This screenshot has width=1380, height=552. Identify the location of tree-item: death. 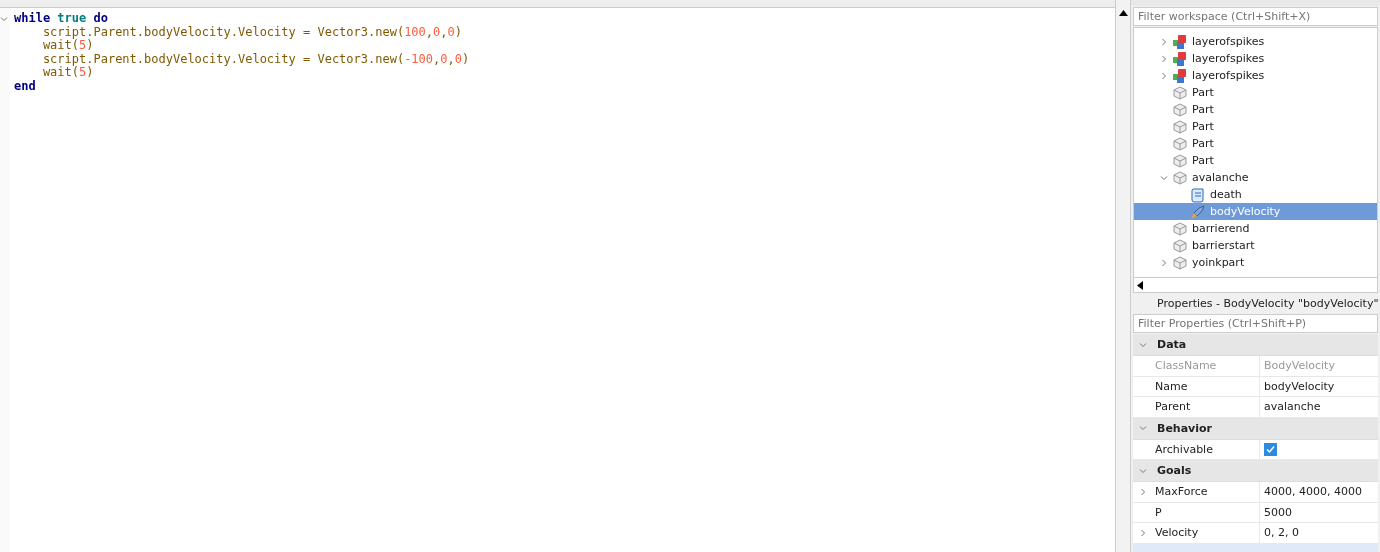
(1255, 194).